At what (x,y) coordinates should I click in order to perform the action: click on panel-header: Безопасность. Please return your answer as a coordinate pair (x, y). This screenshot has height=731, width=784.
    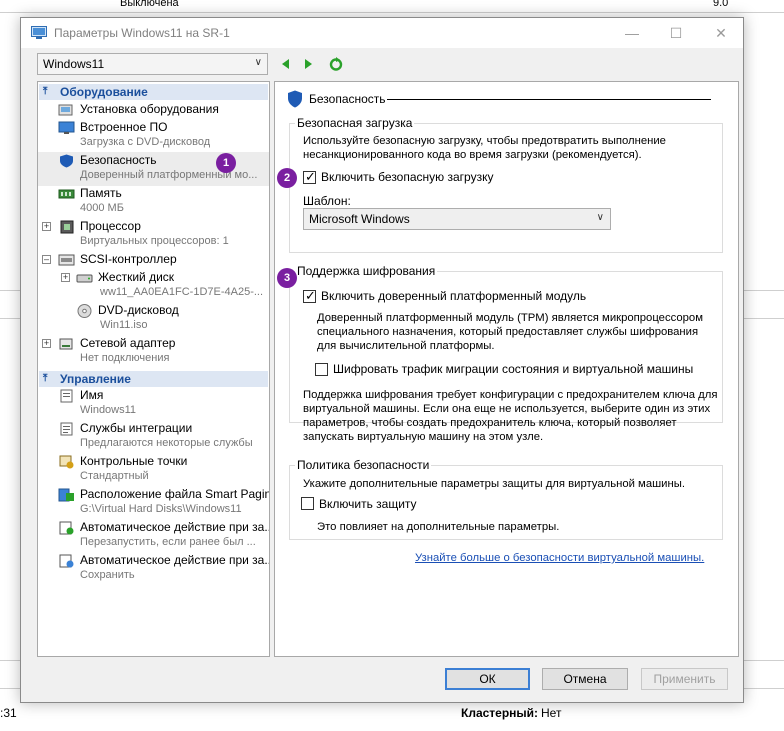
    Looking at the image, I should click on (507, 99).